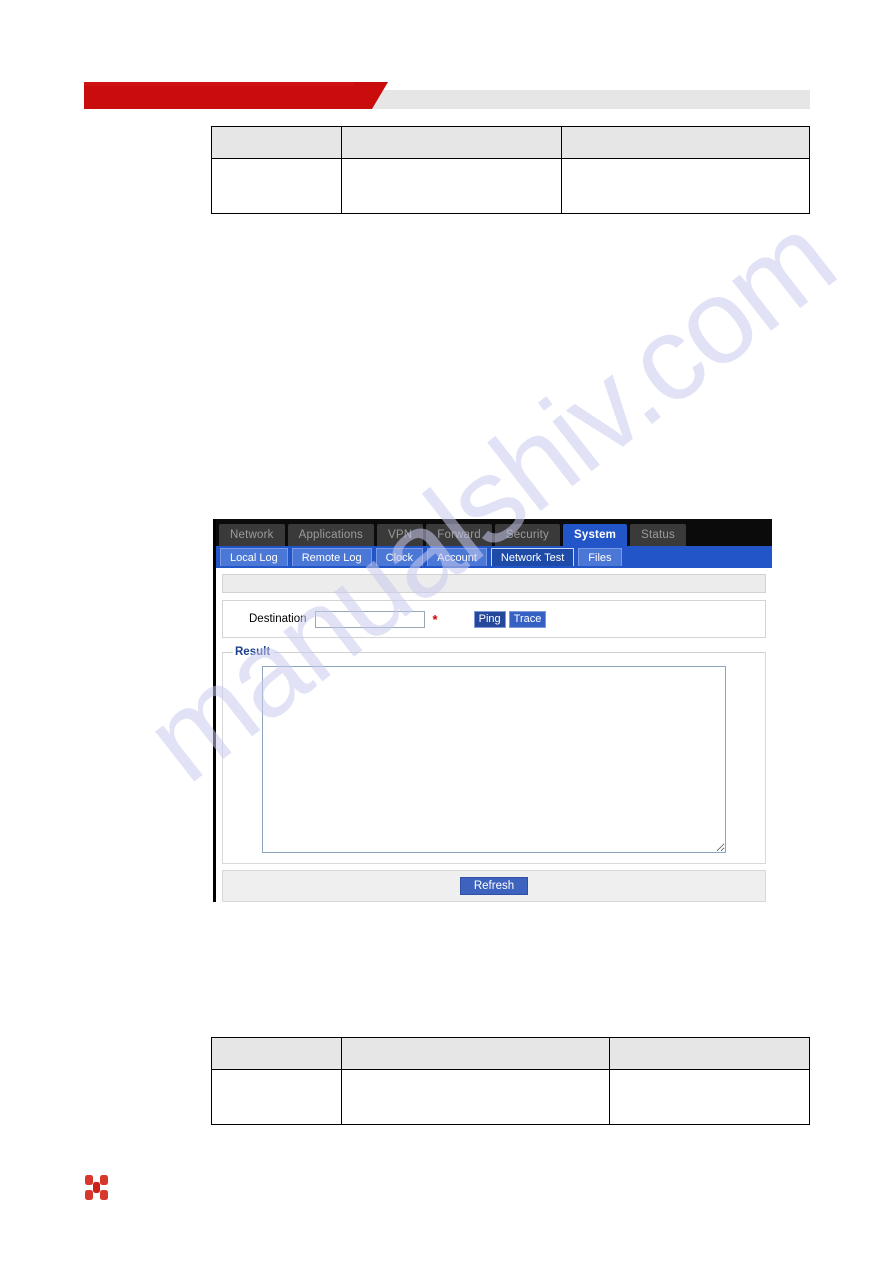  Describe the element at coordinates (600, 557) in the screenshot. I see `subtab-files: Files` at that location.